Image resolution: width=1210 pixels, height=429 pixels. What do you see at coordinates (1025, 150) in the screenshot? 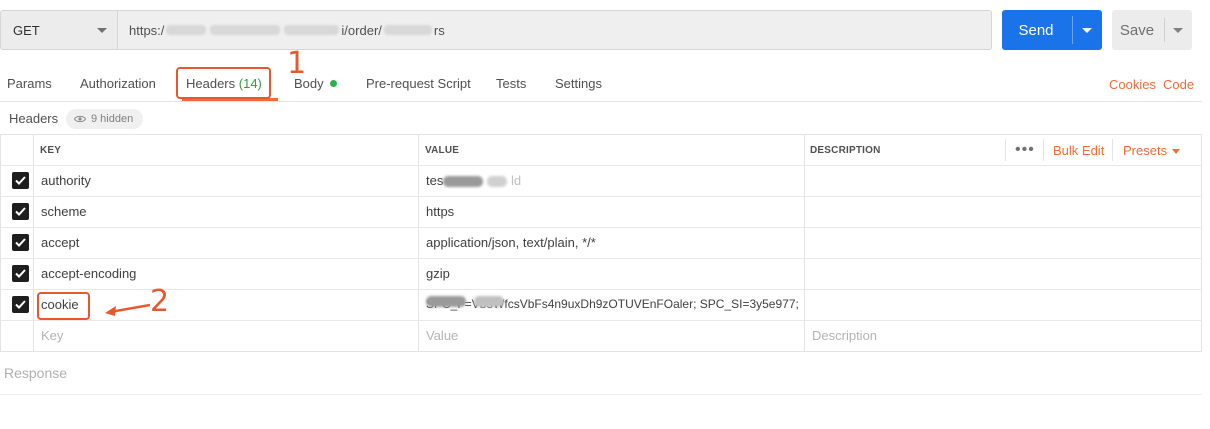
I see `more-options-icon: •••` at bounding box center [1025, 150].